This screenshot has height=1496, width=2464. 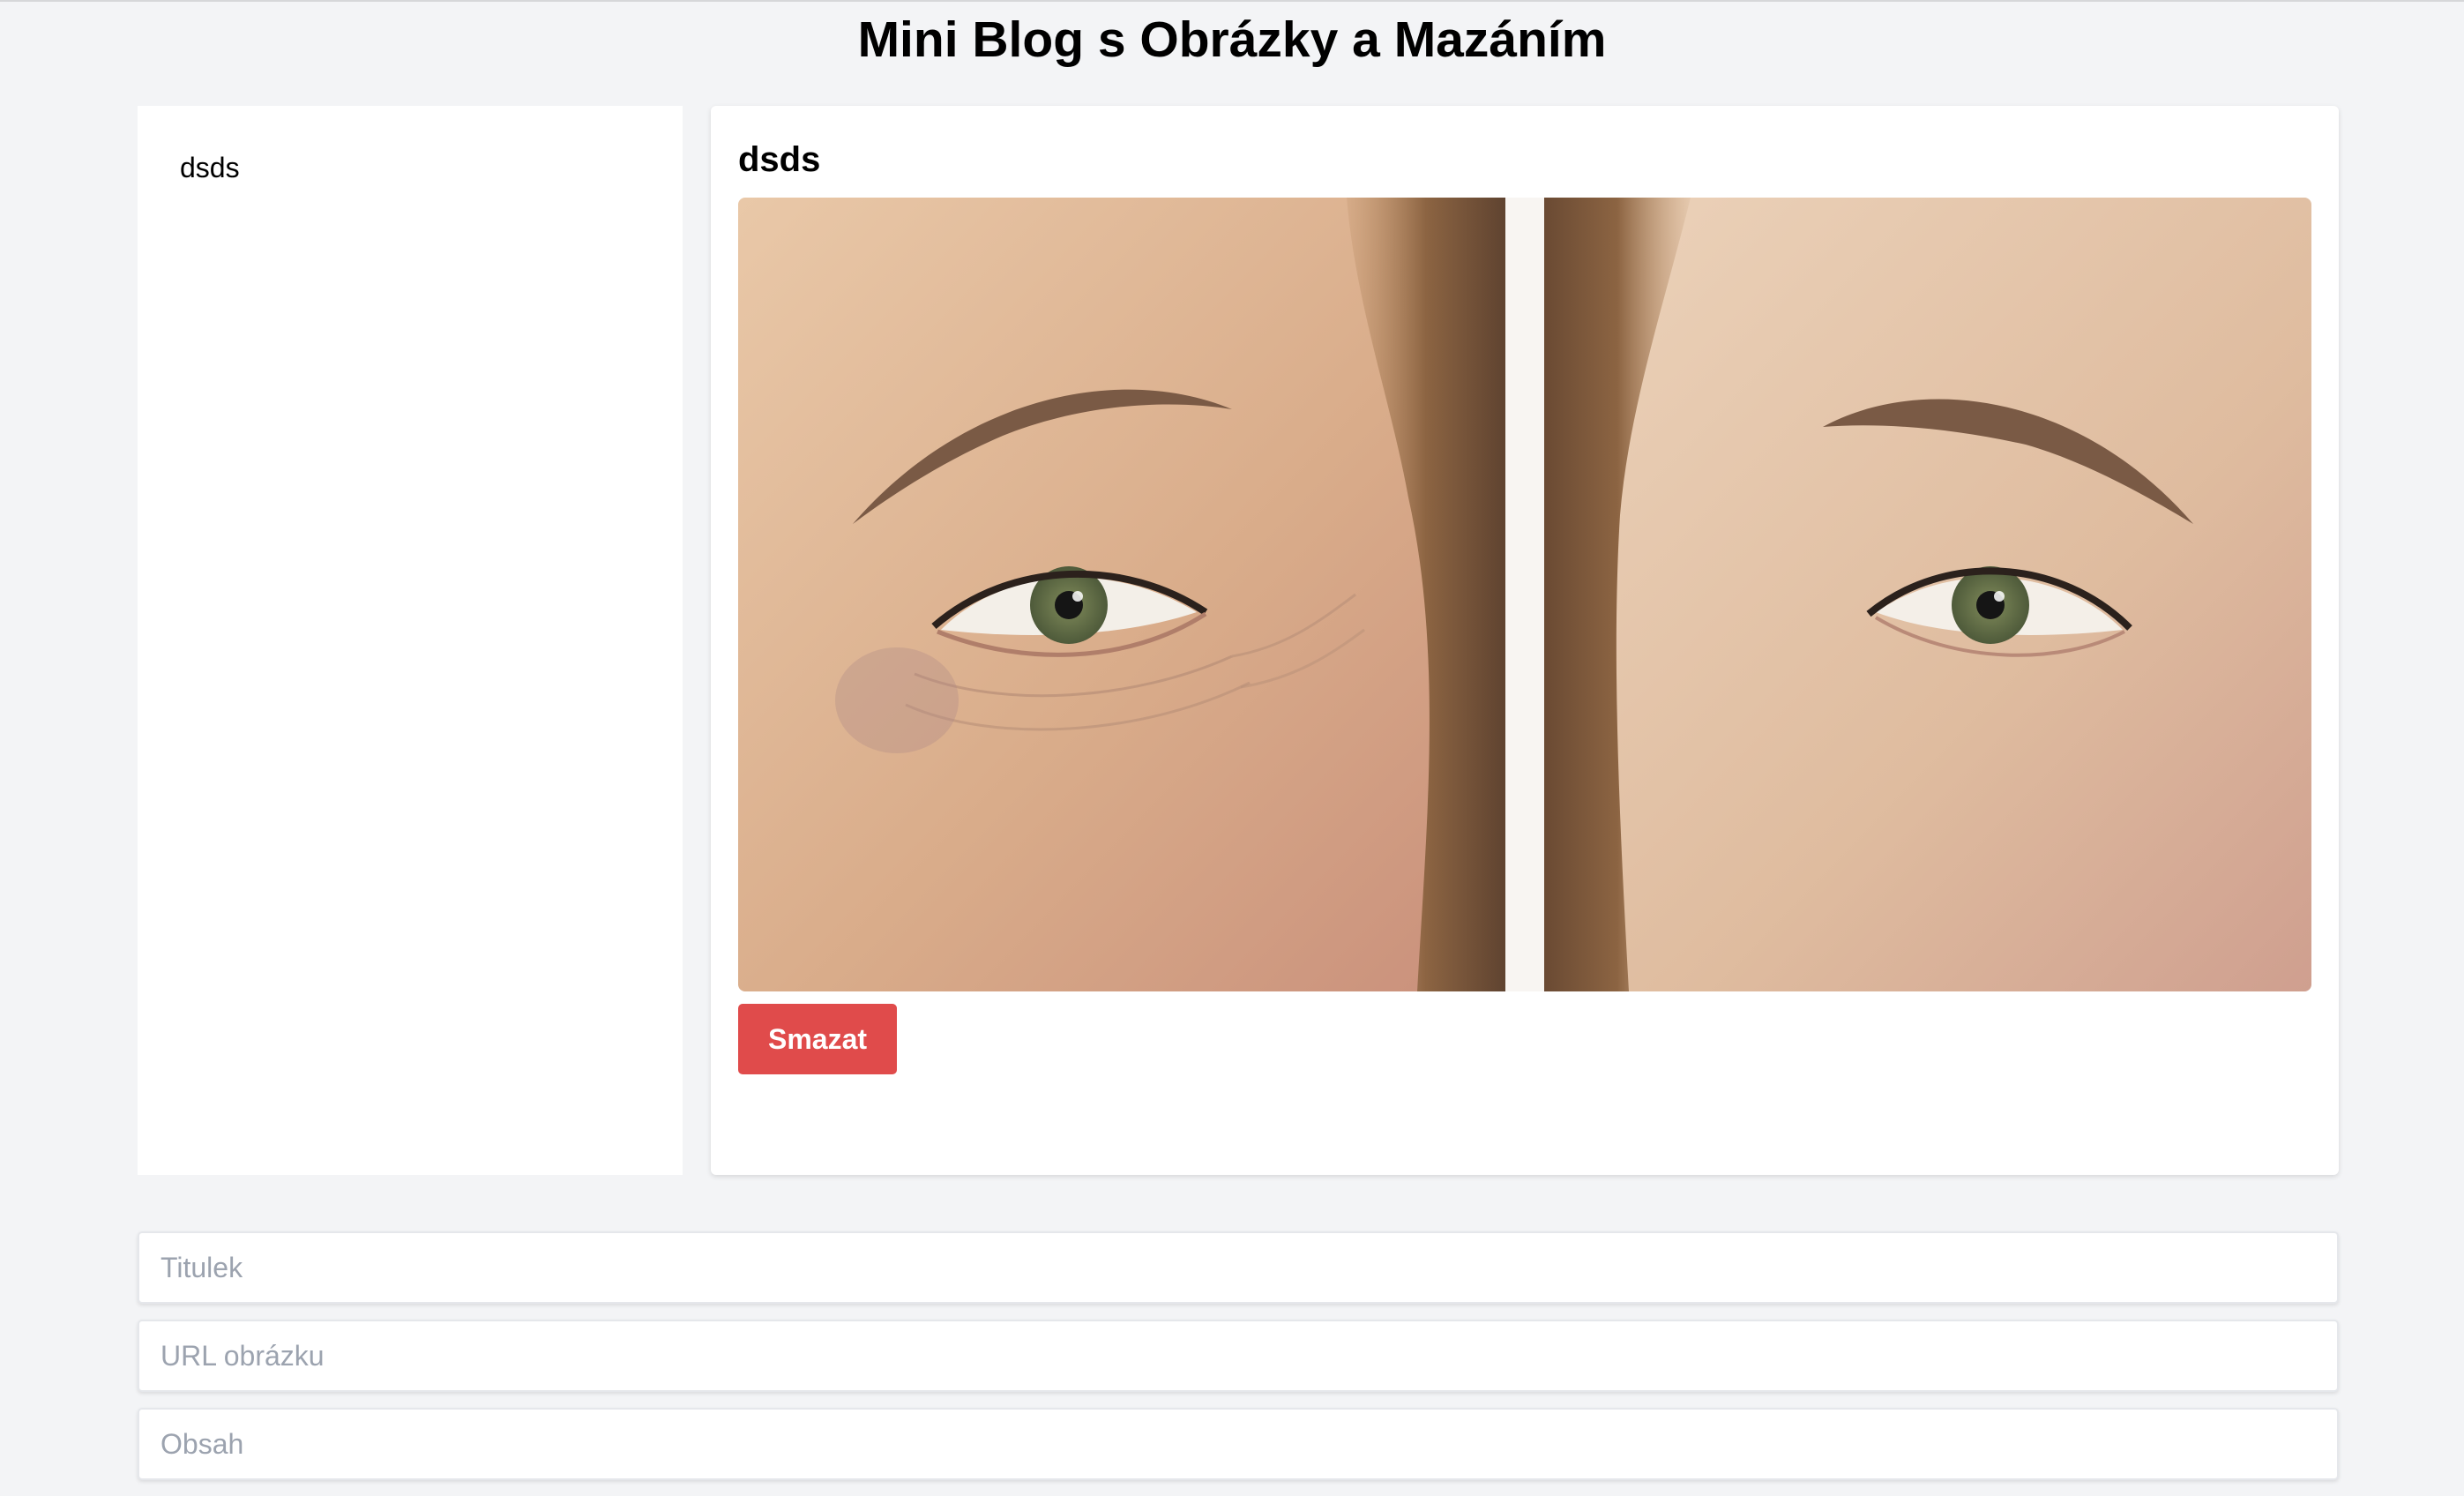 What do you see at coordinates (1232, 39) in the screenshot?
I see `page-title: Mini Blog s Obrázky a Mazáním` at bounding box center [1232, 39].